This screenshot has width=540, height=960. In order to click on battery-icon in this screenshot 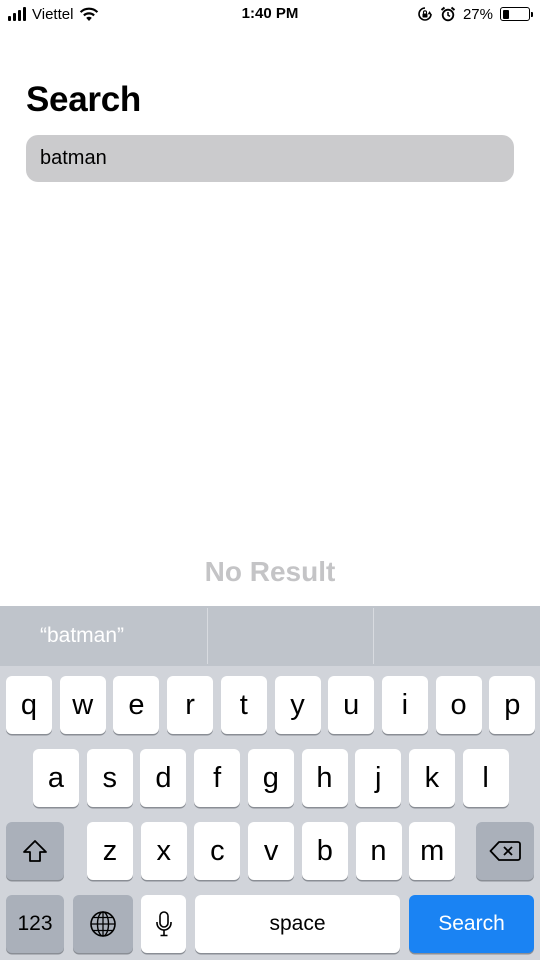, I will do `click(516, 14)`.